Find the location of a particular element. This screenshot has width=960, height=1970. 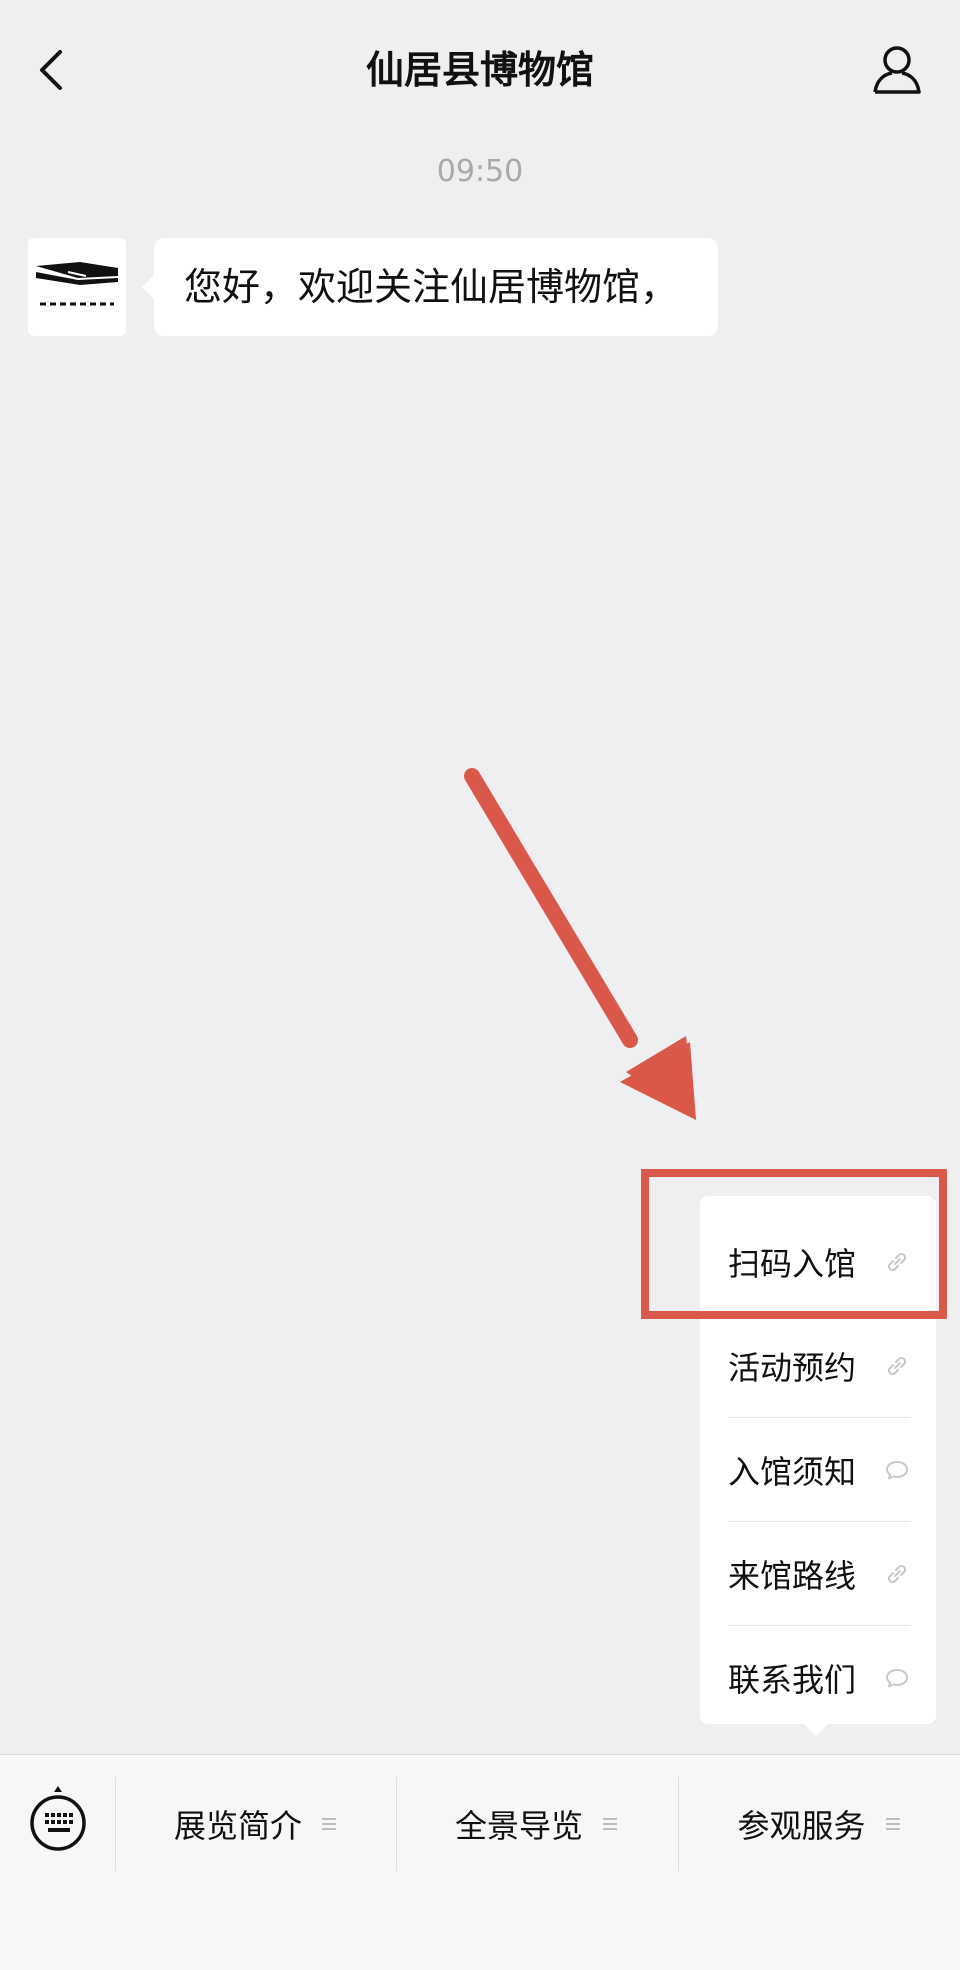

message-timestamp: 09:50 is located at coordinates (480, 171).